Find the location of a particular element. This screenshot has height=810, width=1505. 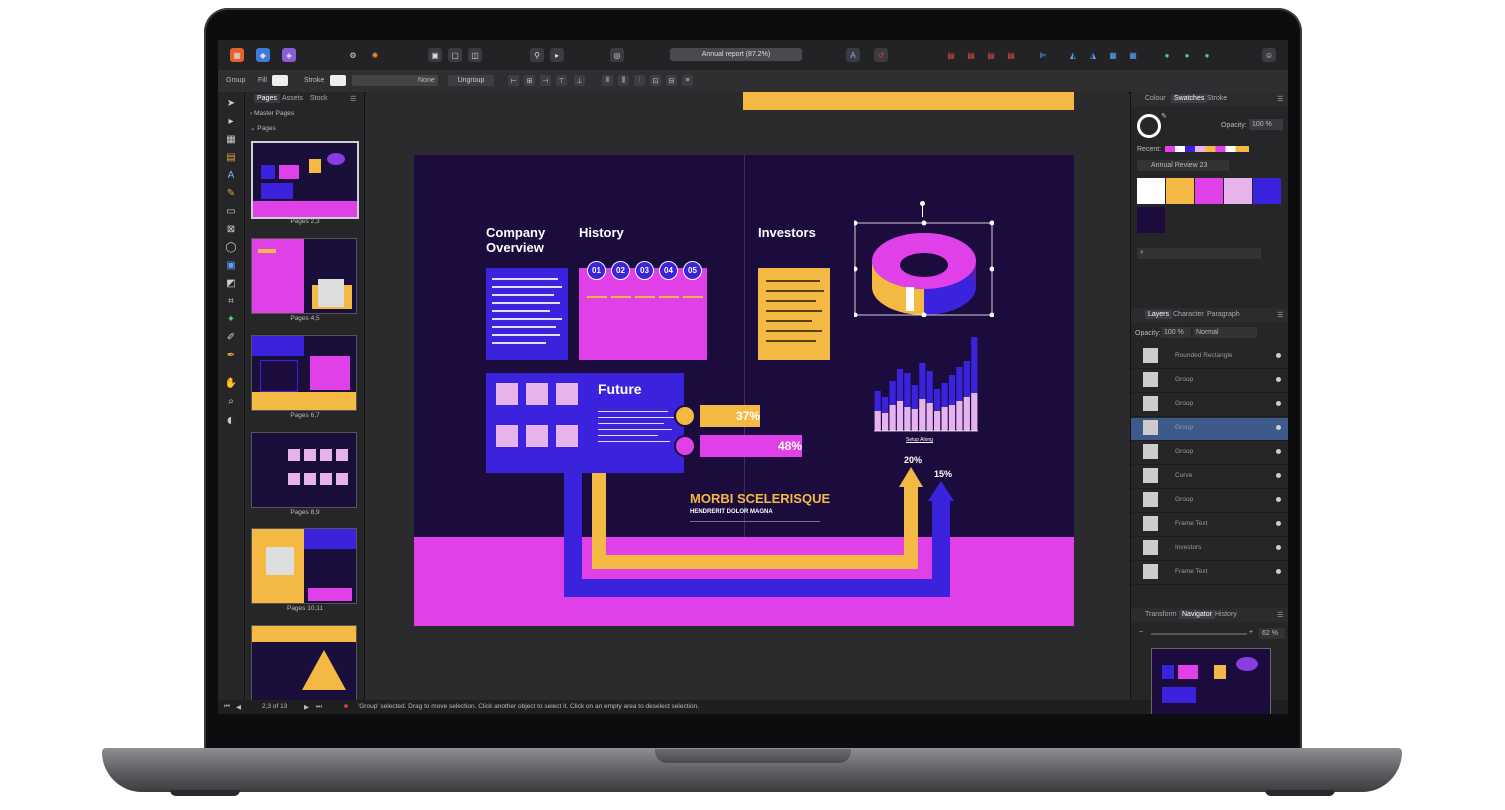

arrange-back-icon: ▤ is located at coordinates (991, 55).